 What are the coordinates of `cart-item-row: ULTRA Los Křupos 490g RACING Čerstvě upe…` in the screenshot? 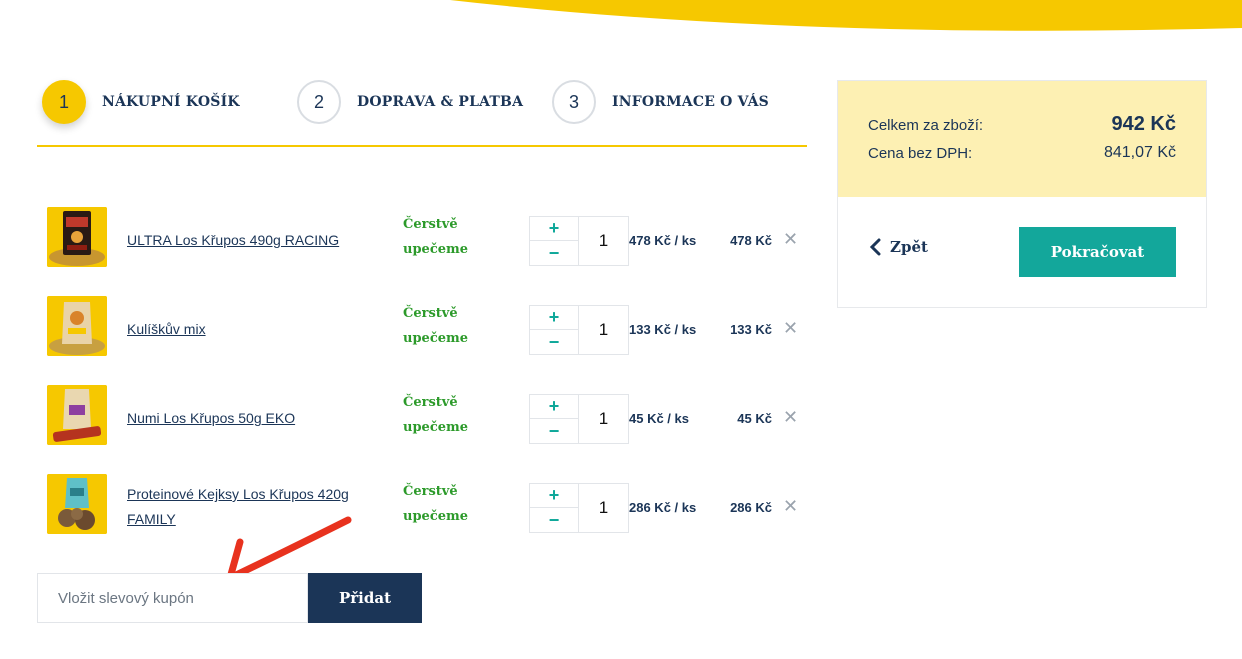 It's located at (422, 237).